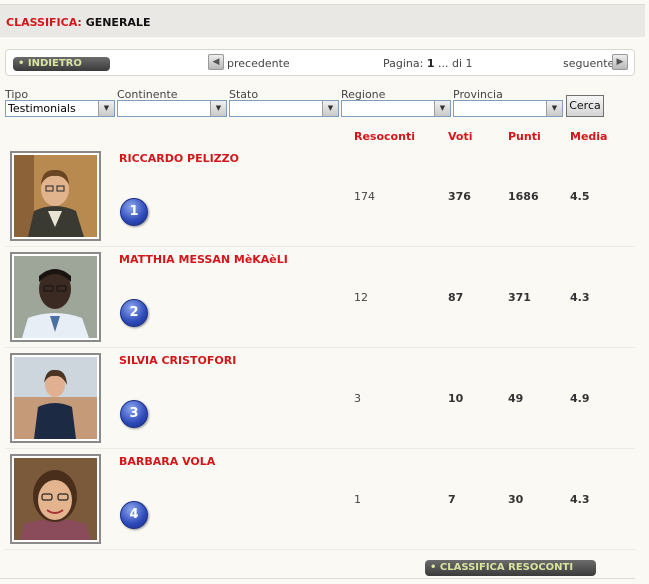 The height and width of the screenshot is (584, 649). What do you see at coordinates (179, 158) in the screenshot?
I see `person-name: RICCARDO PELIZZO` at bounding box center [179, 158].